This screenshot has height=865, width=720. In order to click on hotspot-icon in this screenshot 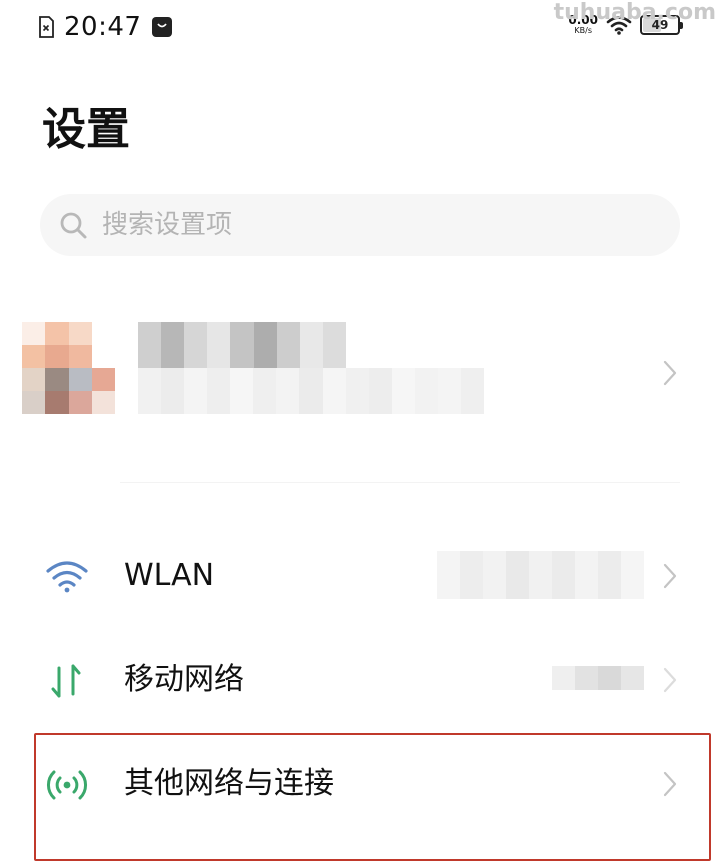, I will do `click(67, 785)`.